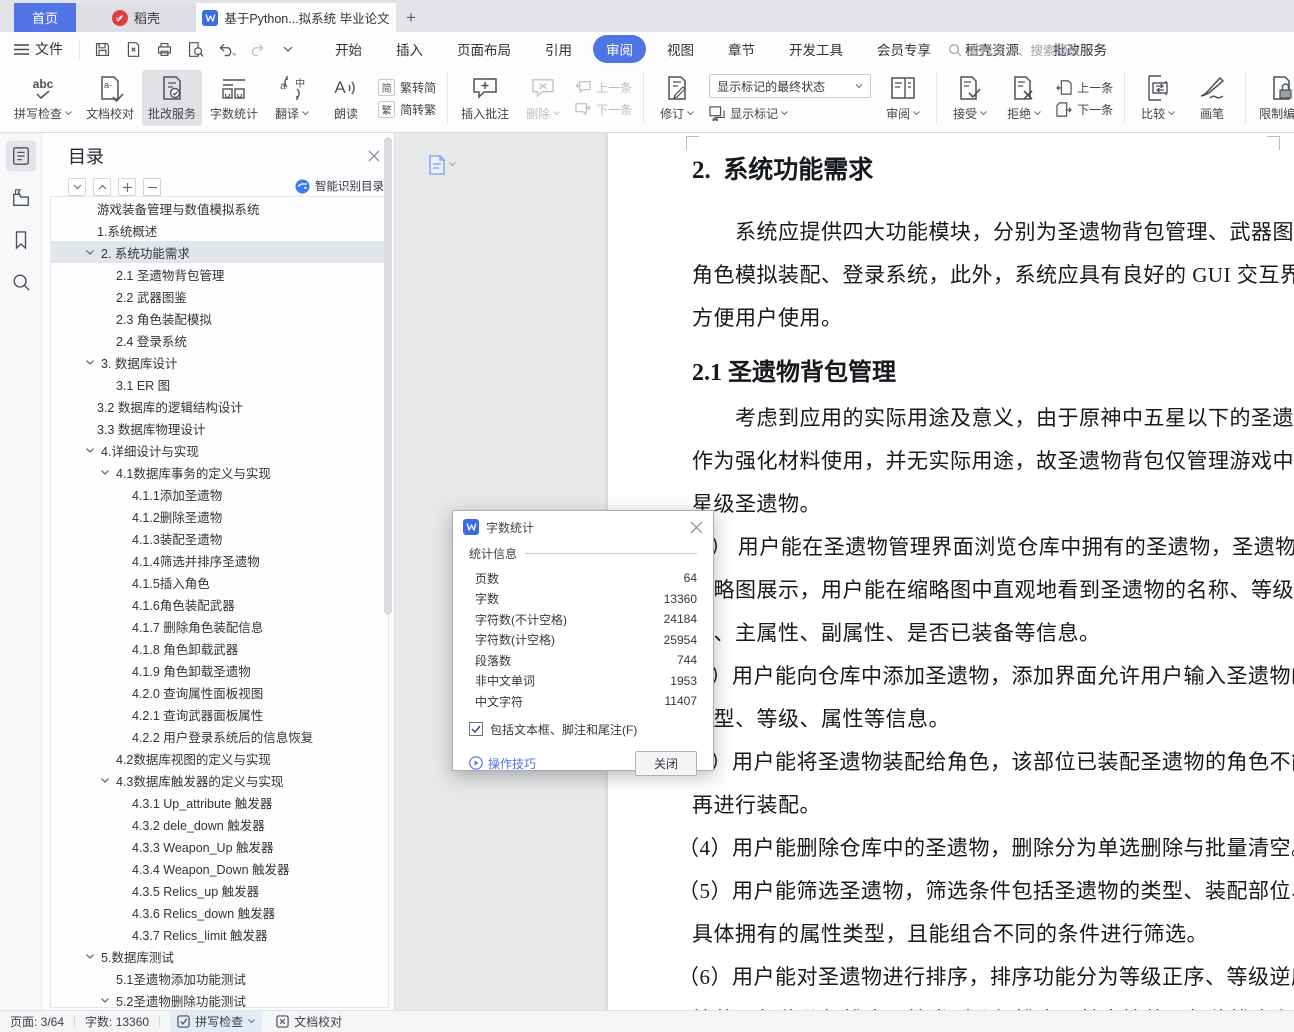 The width and height of the screenshot is (1294, 1032). Describe the element at coordinates (502, 763) in the screenshot. I see `tips-link: 操作技巧` at that location.